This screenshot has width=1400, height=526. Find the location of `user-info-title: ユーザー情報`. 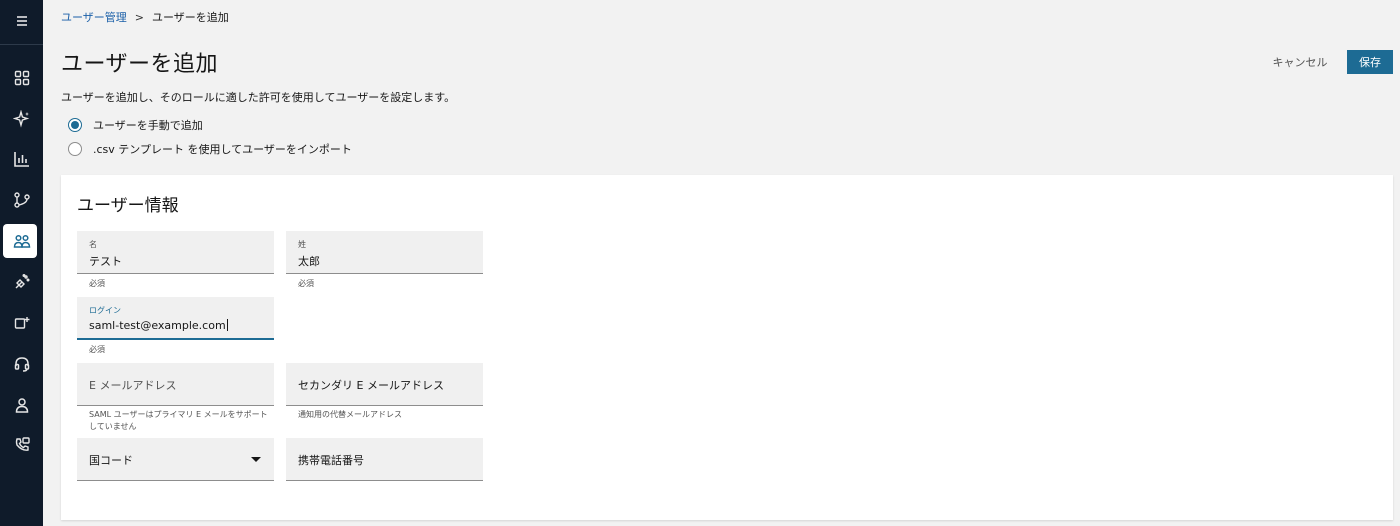

user-info-title: ユーザー情報 is located at coordinates (128, 206).